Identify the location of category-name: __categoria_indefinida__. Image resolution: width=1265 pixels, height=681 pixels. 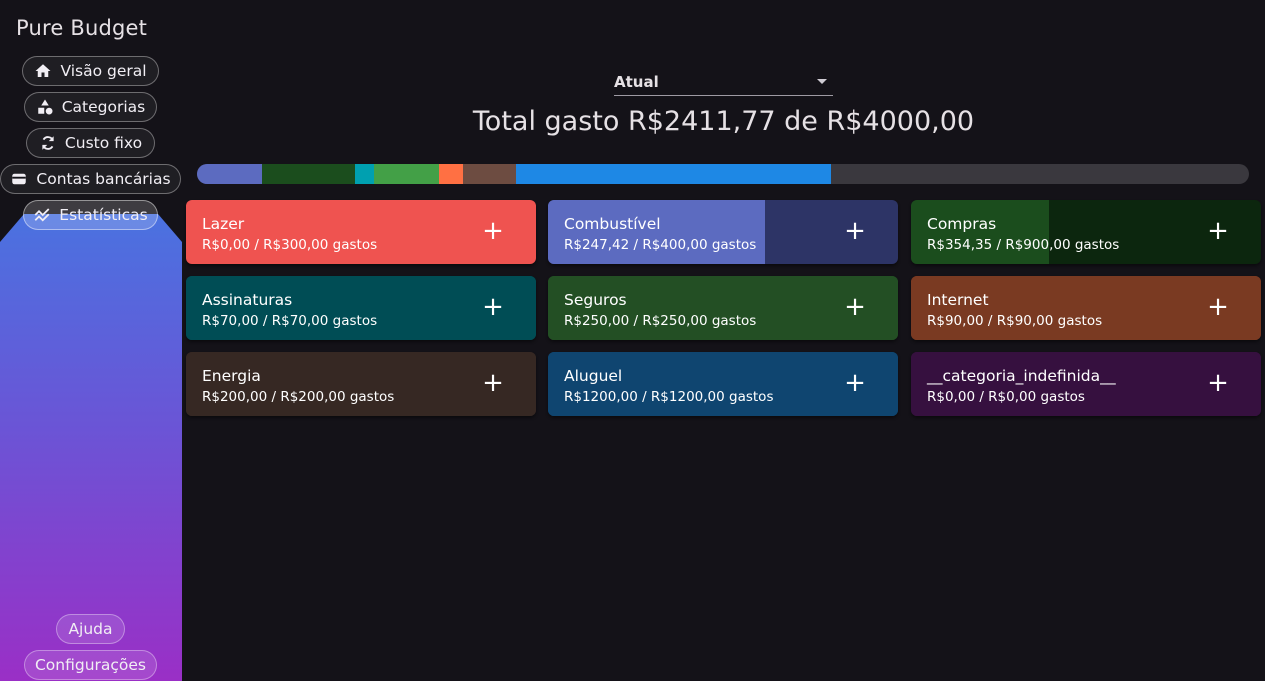
(1021, 376).